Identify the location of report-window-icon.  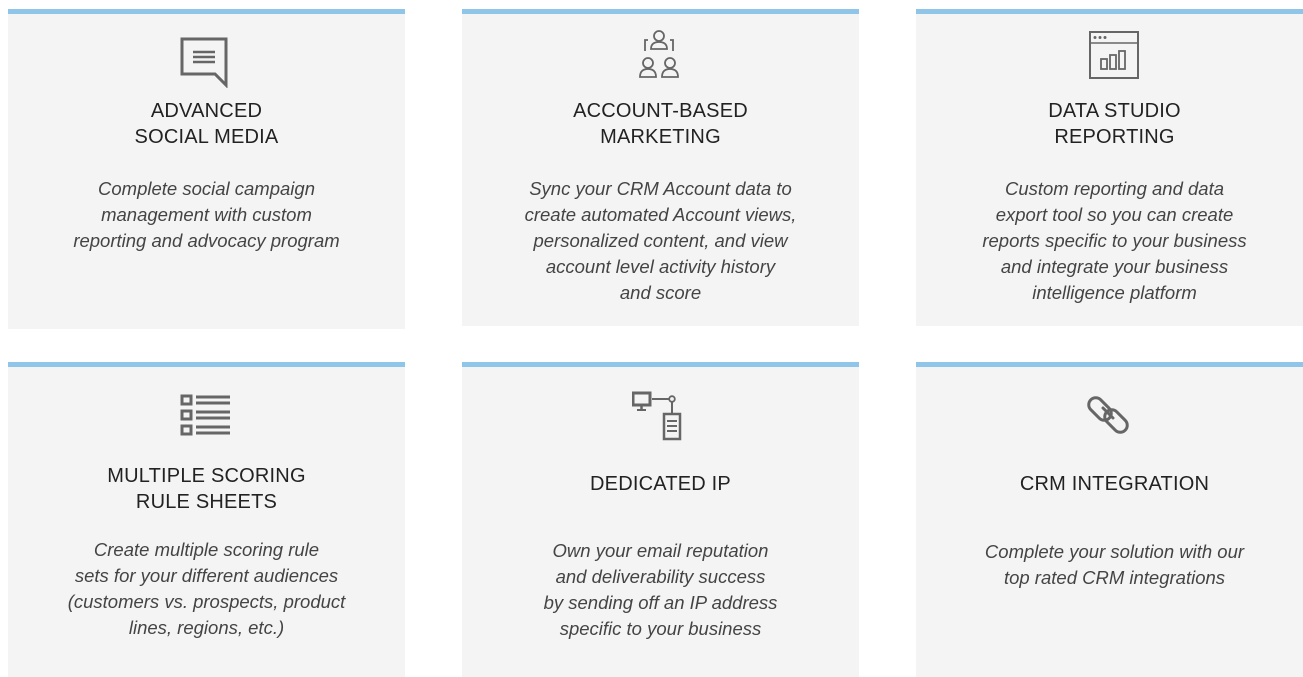
(1114, 55).